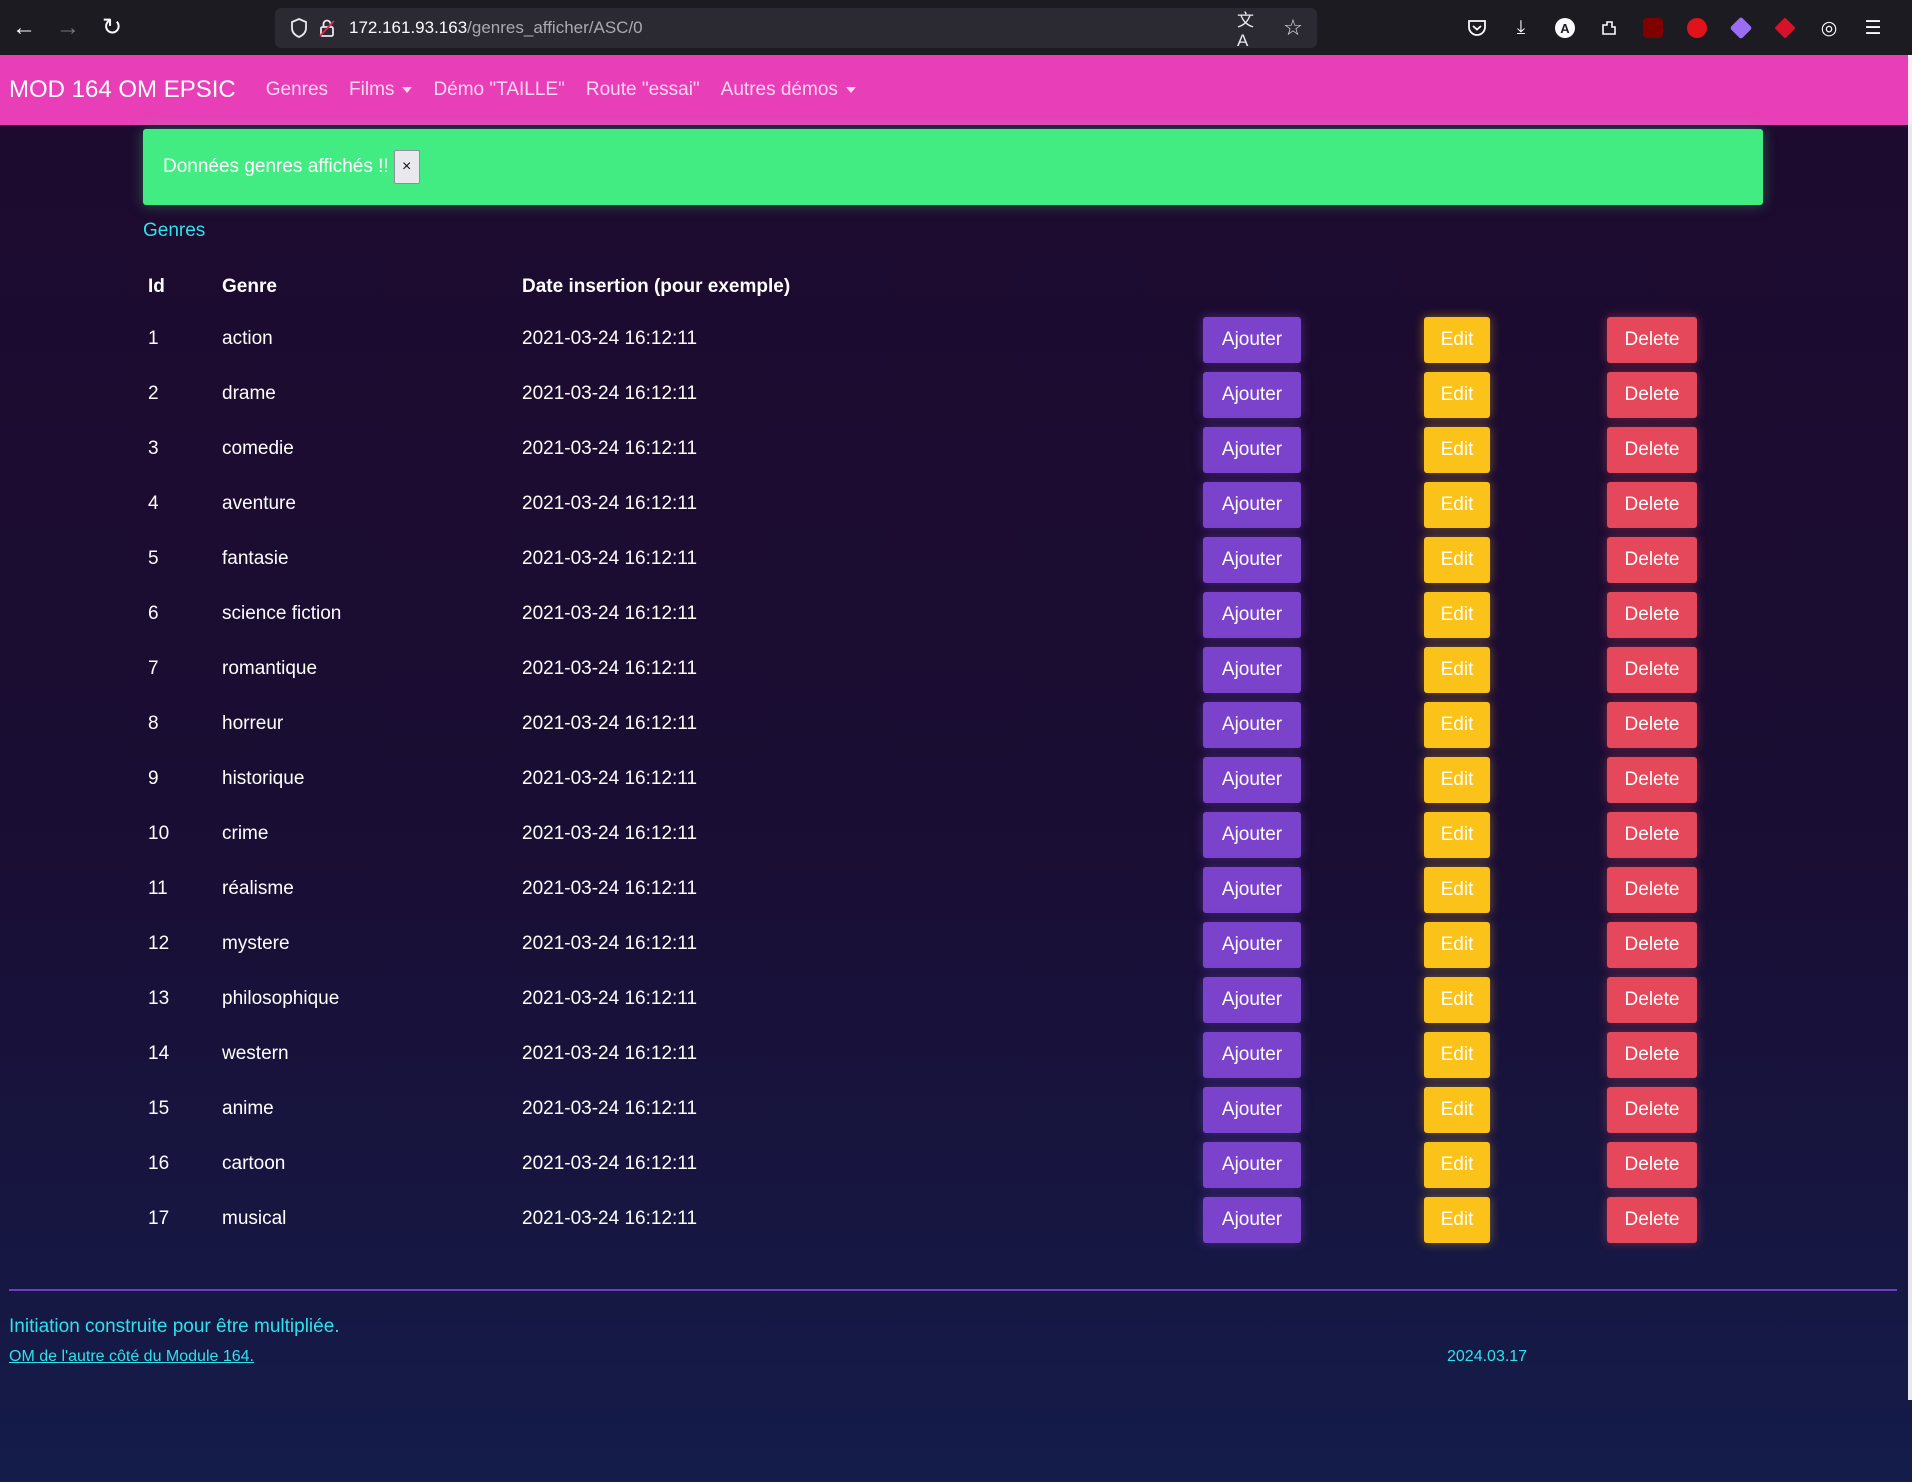  I want to click on nav-item-label: Films, so click(372, 89).